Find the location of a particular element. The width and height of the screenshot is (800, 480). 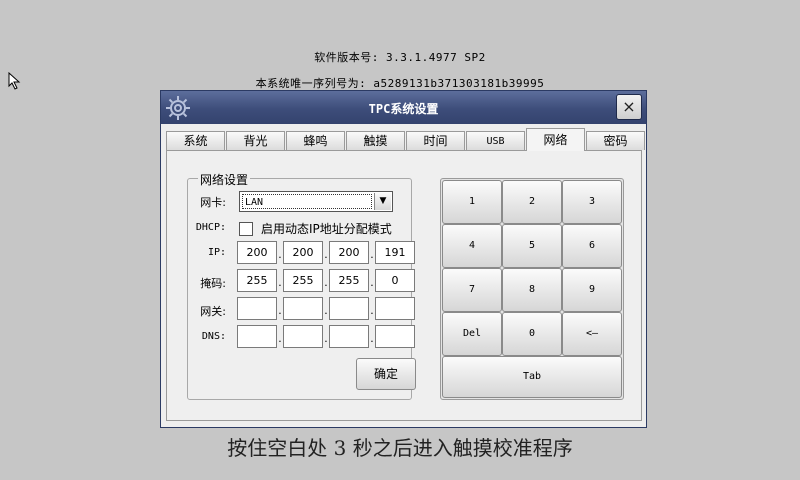

close-button: × is located at coordinates (629, 107).